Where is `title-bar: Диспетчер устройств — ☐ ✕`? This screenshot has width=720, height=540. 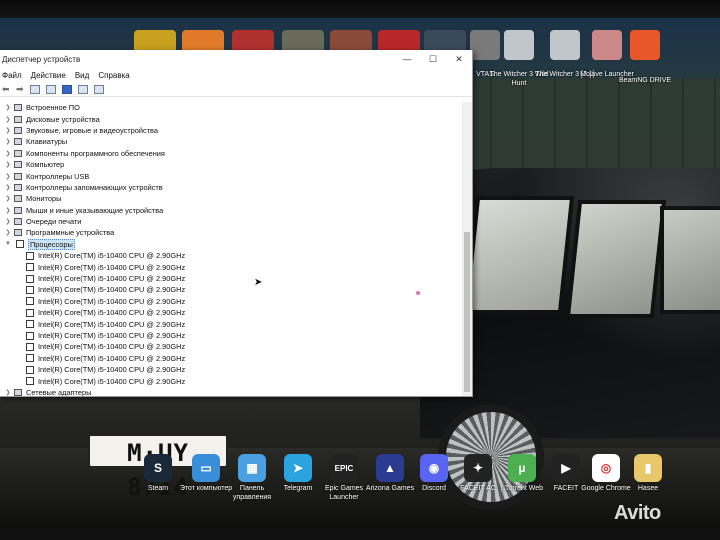 title-bar: Диспетчер устройств — ☐ ✕ is located at coordinates (236, 59).